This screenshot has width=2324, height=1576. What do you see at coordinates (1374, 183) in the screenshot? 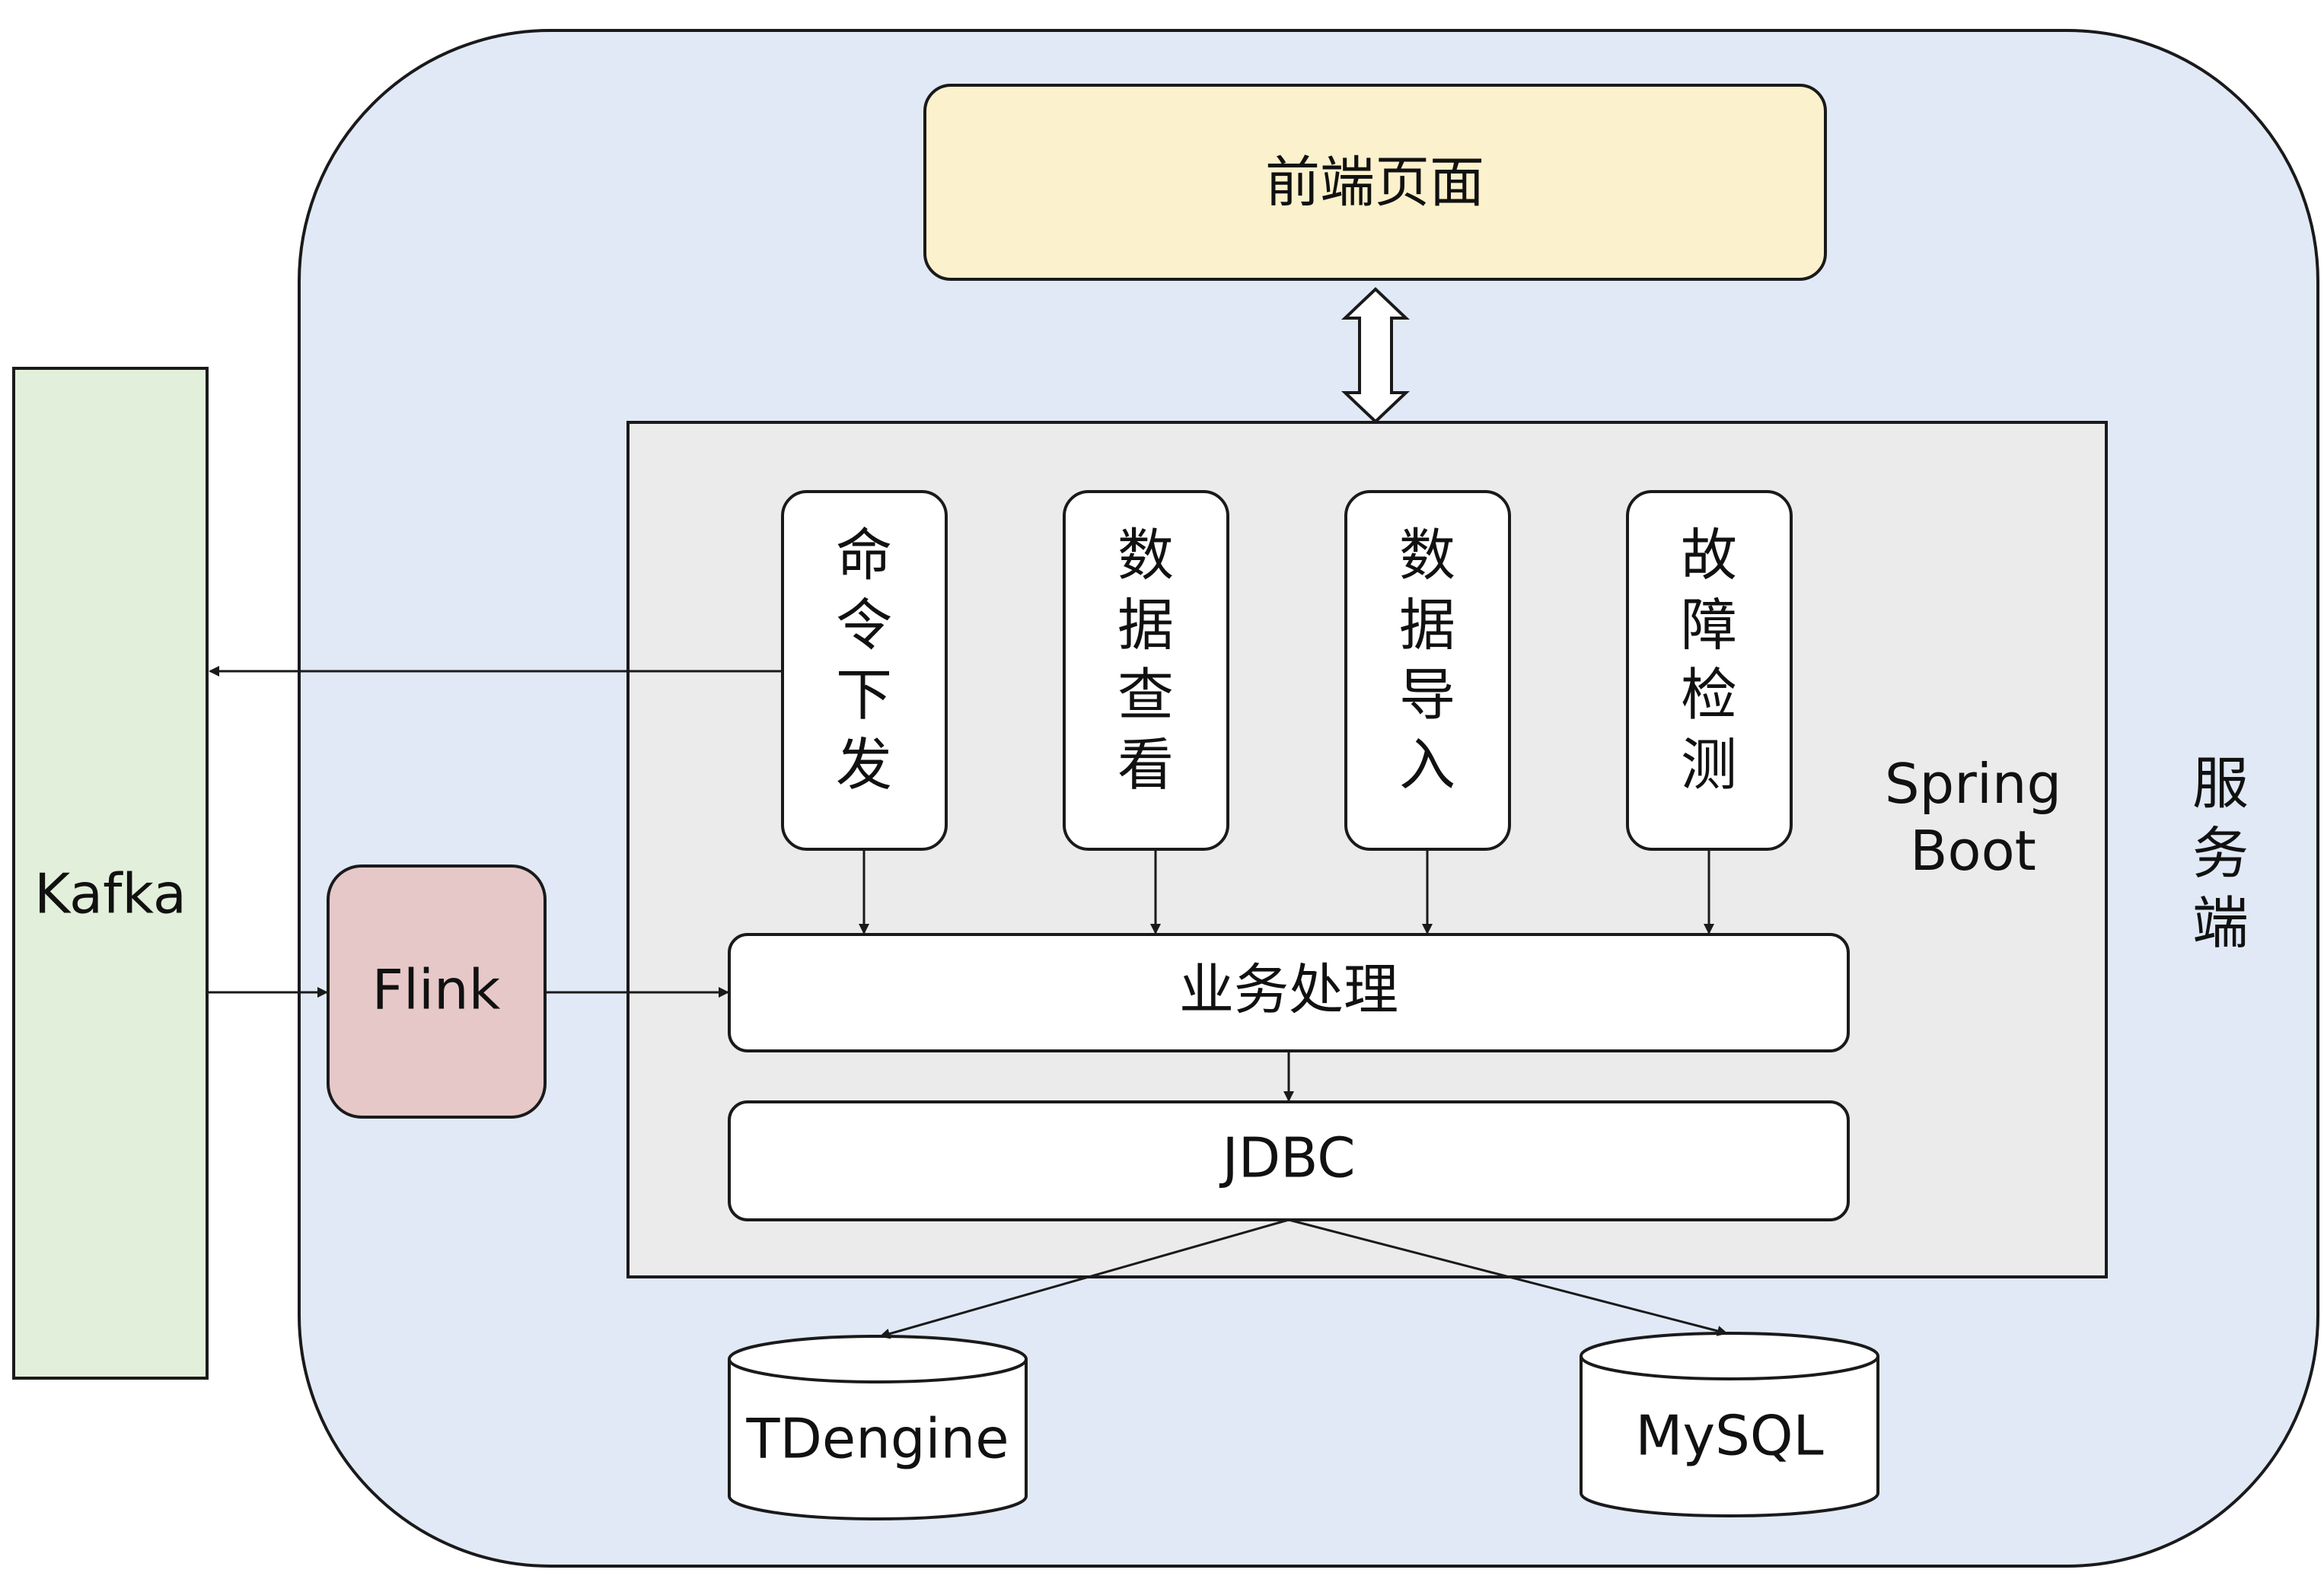
I see `frontend-label: 前端页面` at bounding box center [1374, 183].